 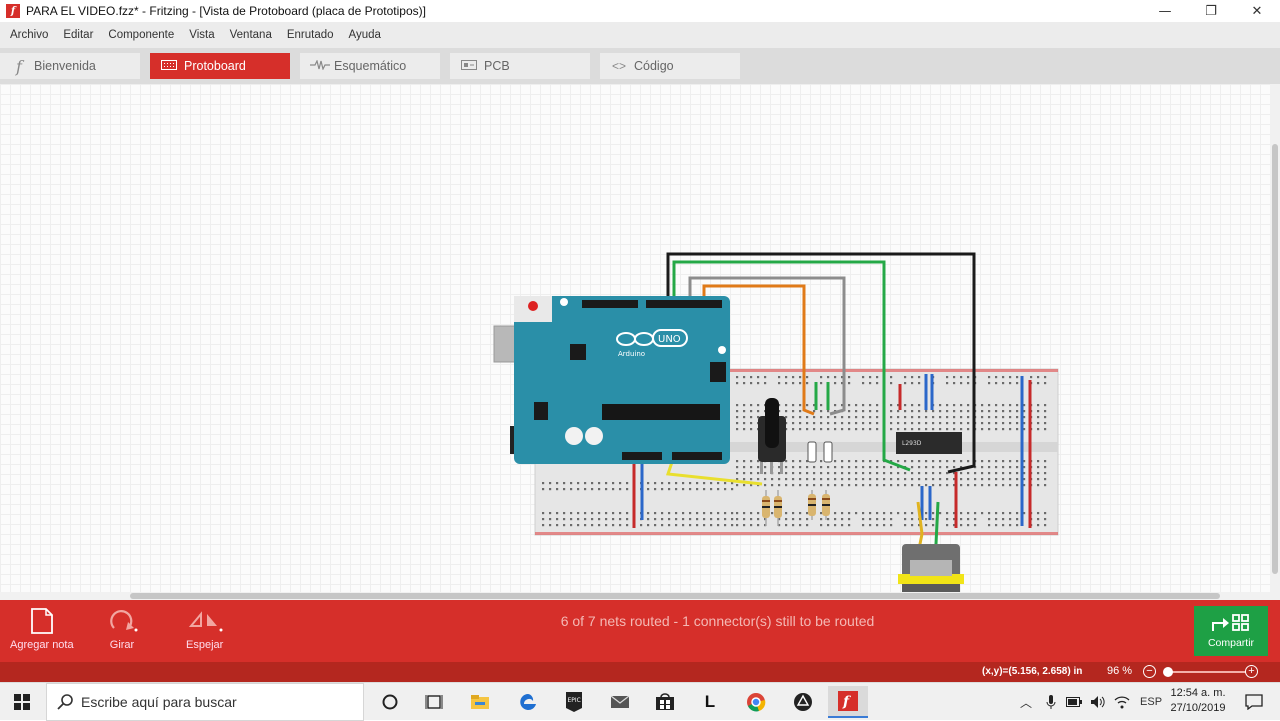 I want to click on tab-label: Bienvenida, so click(x=65, y=66).